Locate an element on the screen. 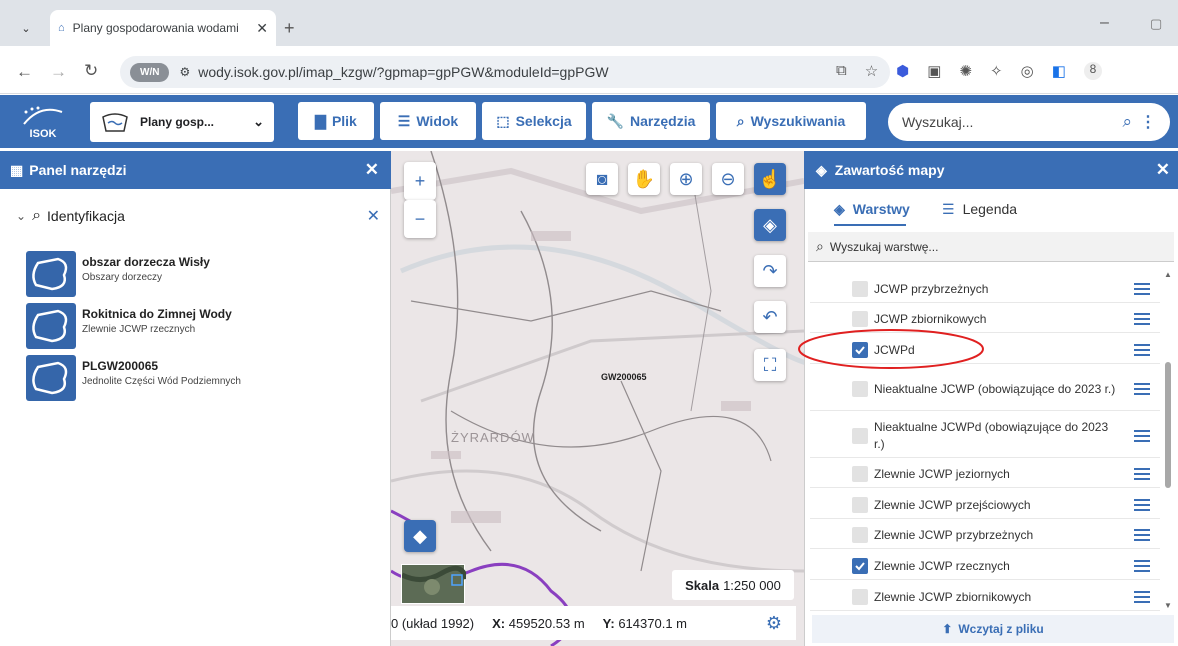 The height and width of the screenshot is (646, 1178). polygon-icon is located at coordinates (51, 274).